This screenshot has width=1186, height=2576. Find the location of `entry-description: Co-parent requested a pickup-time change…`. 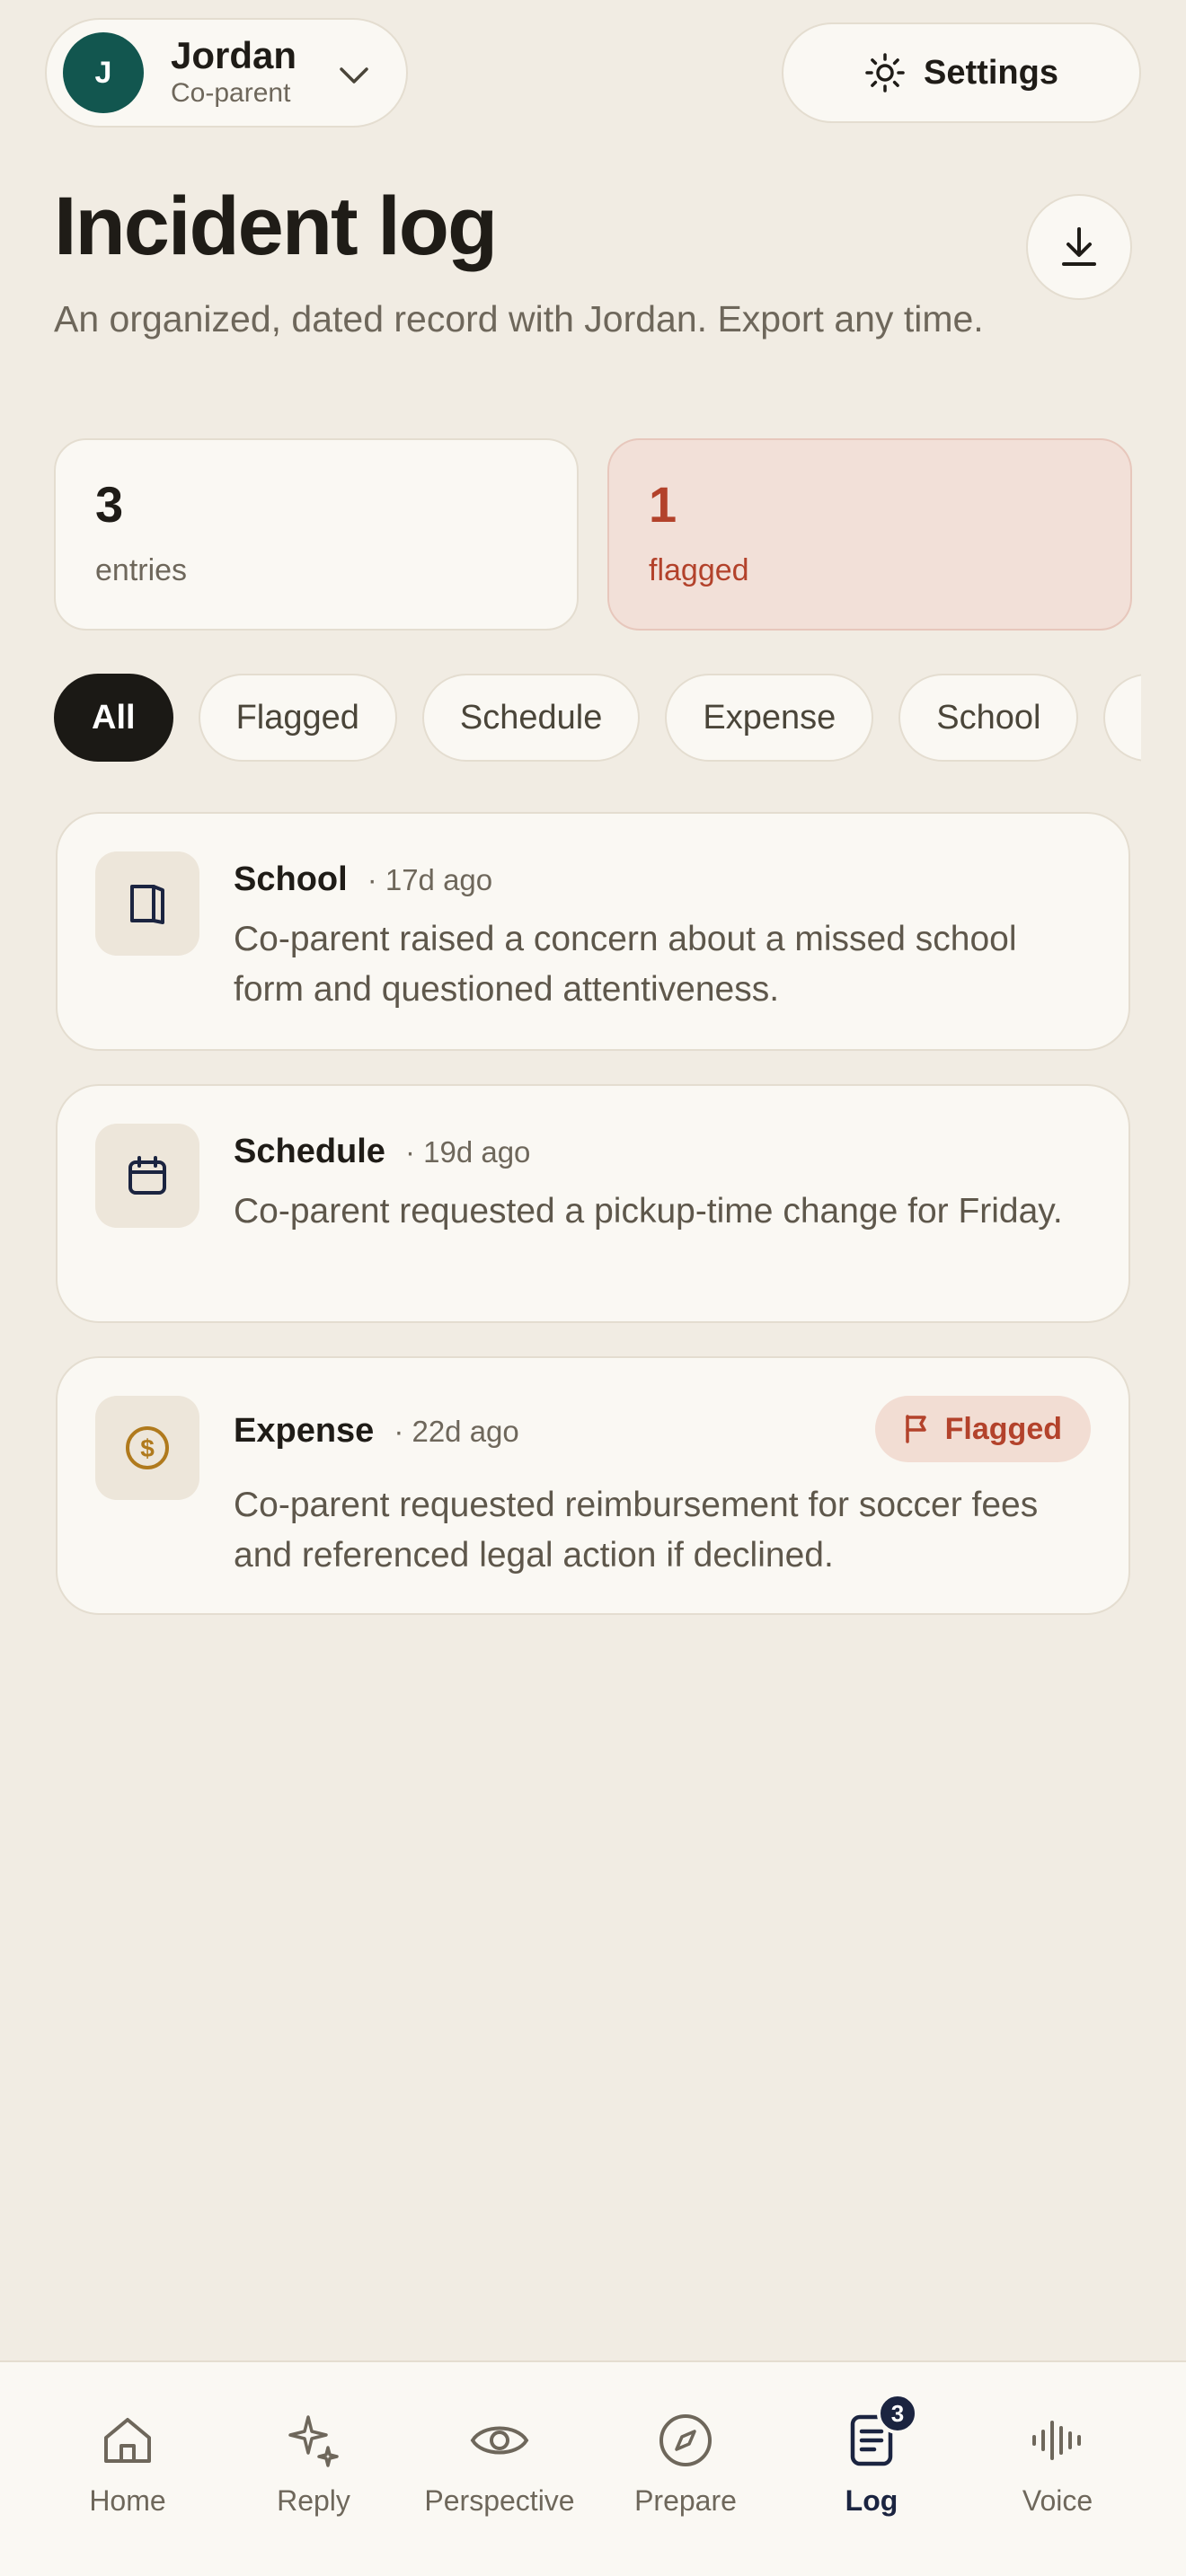

entry-description: Co-parent requested a pickup-time change… is located at coordinates (648, 1211).